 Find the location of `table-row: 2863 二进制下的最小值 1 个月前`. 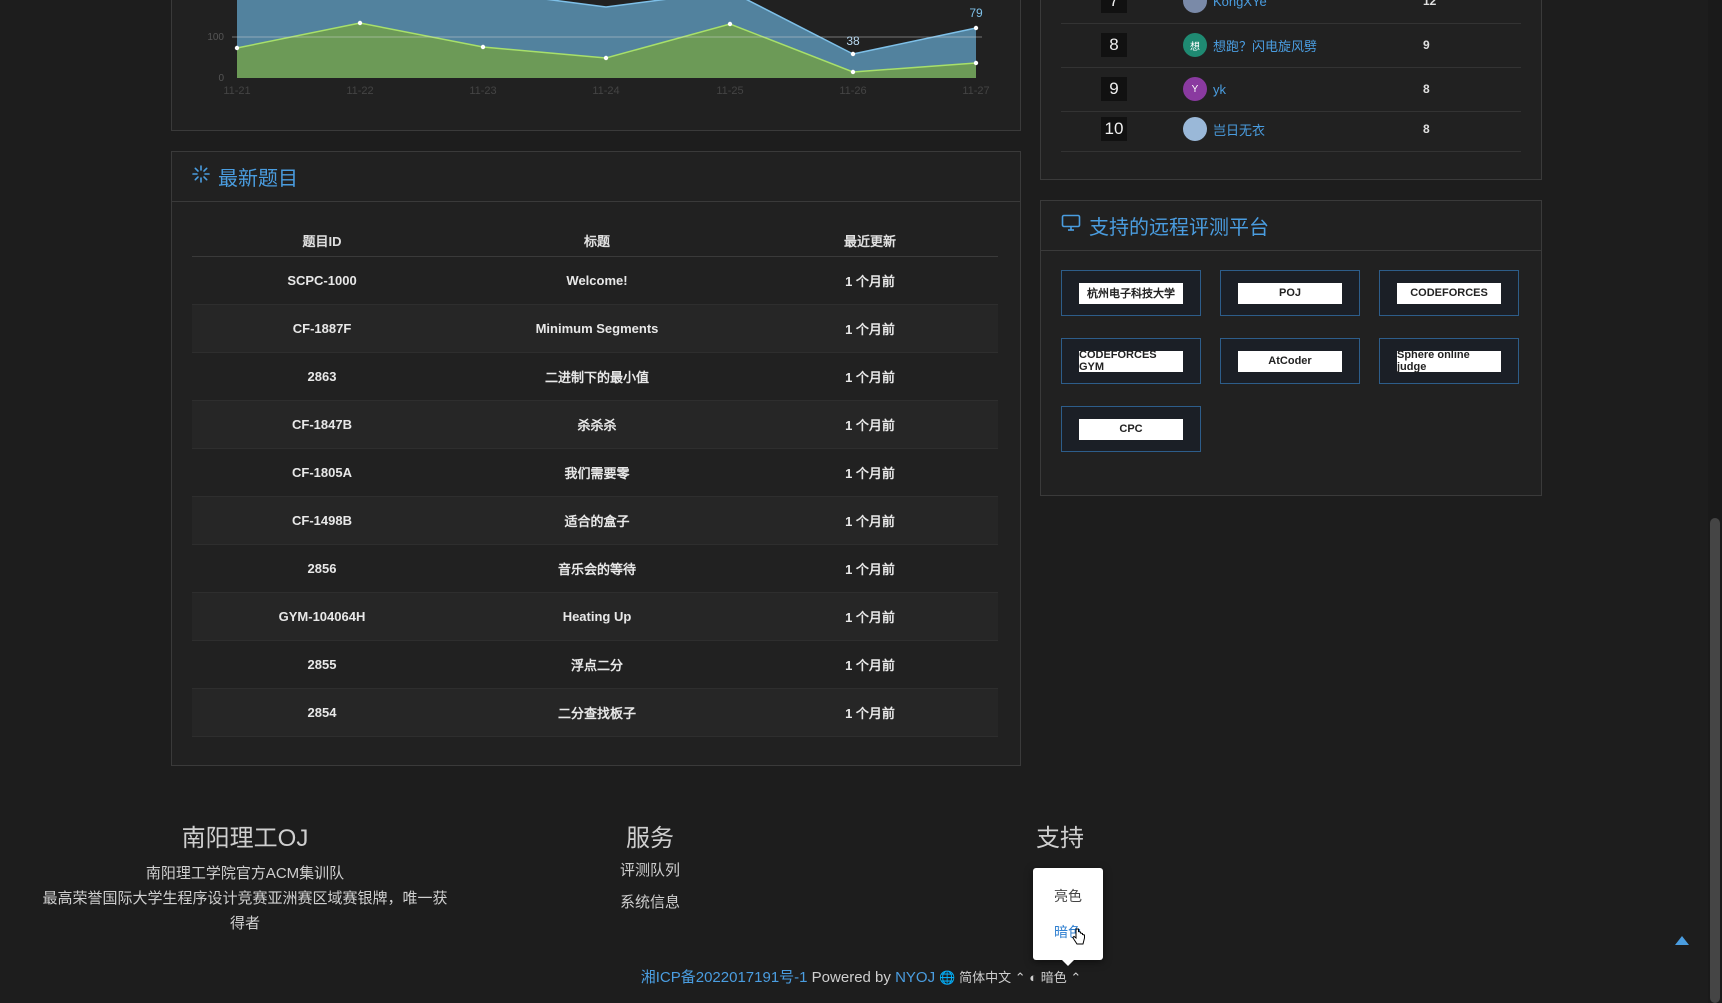

table-row: 2863 二进制下的最小值 1 个月前 is located at coordinates (595, 377).